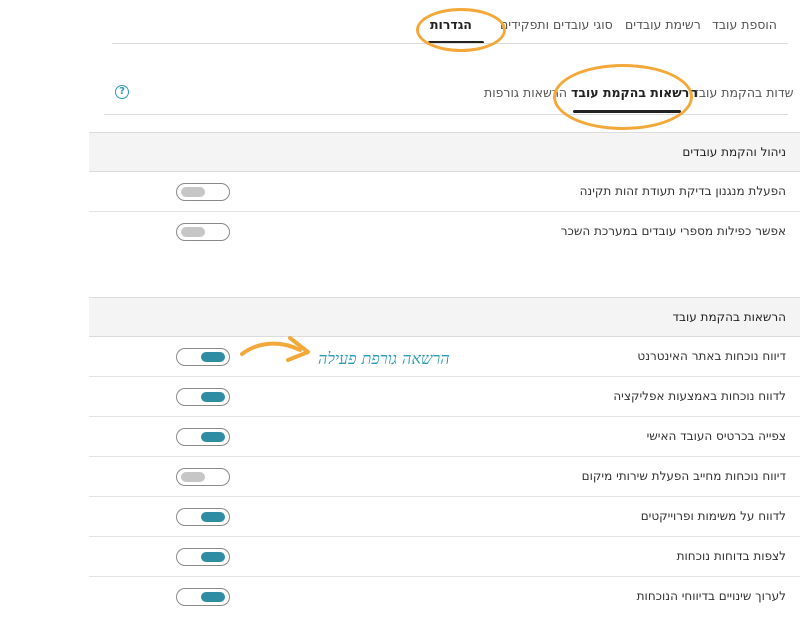 This screenshot has height=617, width=800. What do you see at coordinates (711, 596) in the screenshot?
I see `setting-label: לערוך שינויים בדיווחי הנוכחות` at bounding box center [711, 596].